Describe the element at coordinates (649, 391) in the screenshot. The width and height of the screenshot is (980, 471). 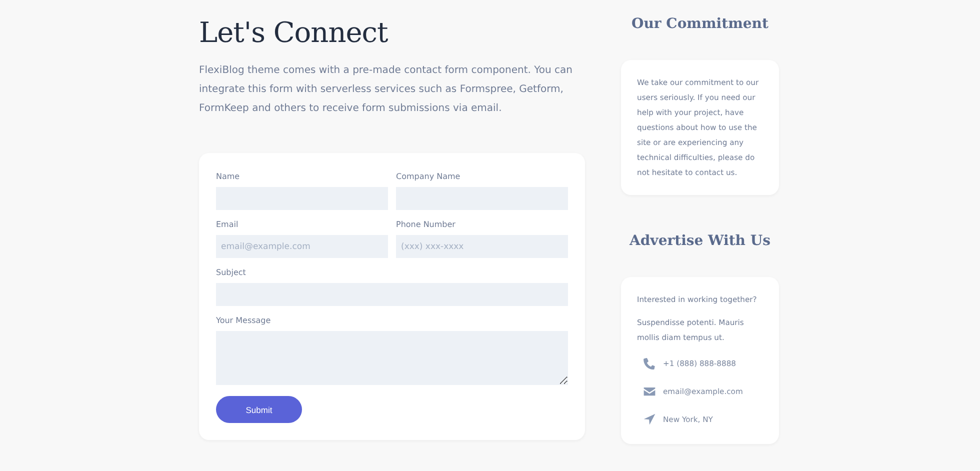
I see `envelope-icon` at that location.